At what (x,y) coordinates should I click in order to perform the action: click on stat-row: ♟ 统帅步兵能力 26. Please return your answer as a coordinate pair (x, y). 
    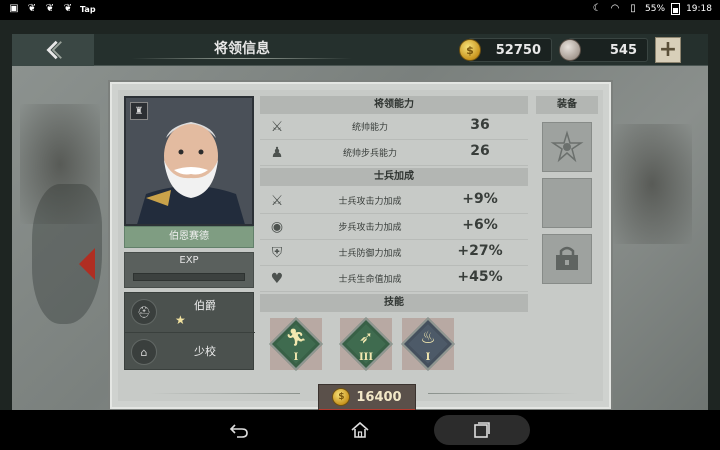
    Looking at the image, I should click on (394, 153).